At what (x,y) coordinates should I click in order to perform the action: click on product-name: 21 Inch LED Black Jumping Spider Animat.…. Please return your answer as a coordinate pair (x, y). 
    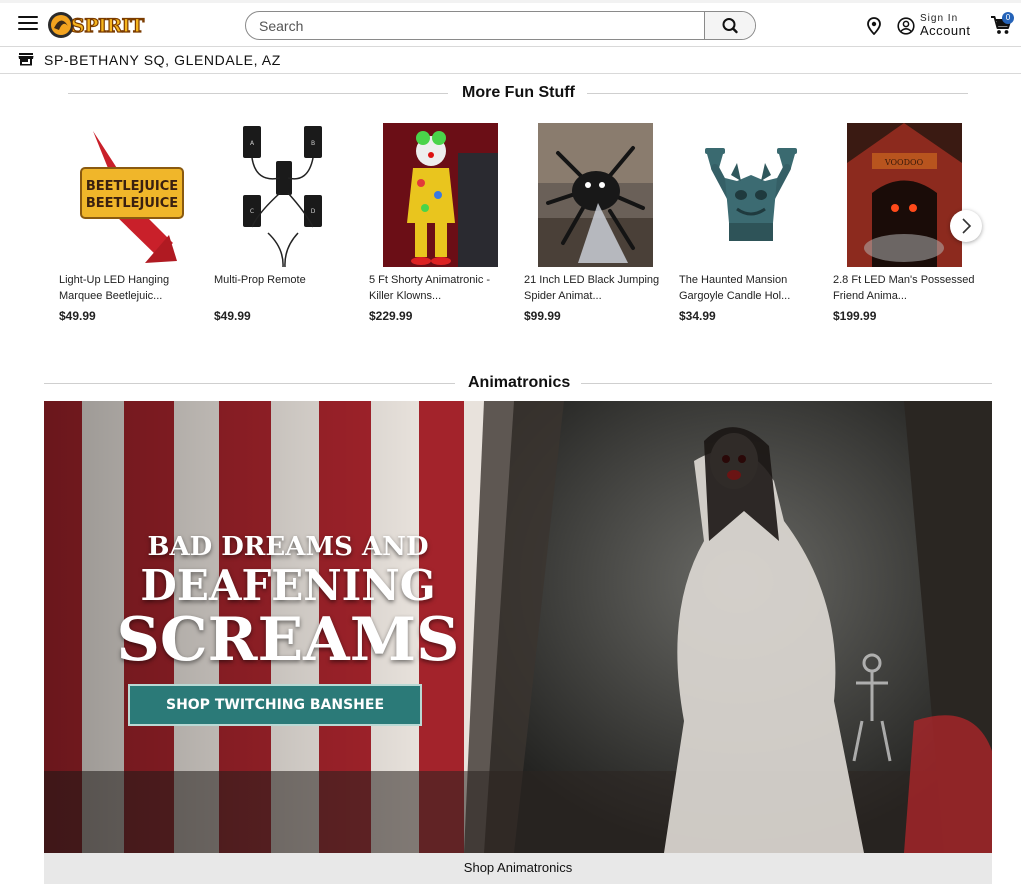
    Looking at the image, I should click on (596, 288).